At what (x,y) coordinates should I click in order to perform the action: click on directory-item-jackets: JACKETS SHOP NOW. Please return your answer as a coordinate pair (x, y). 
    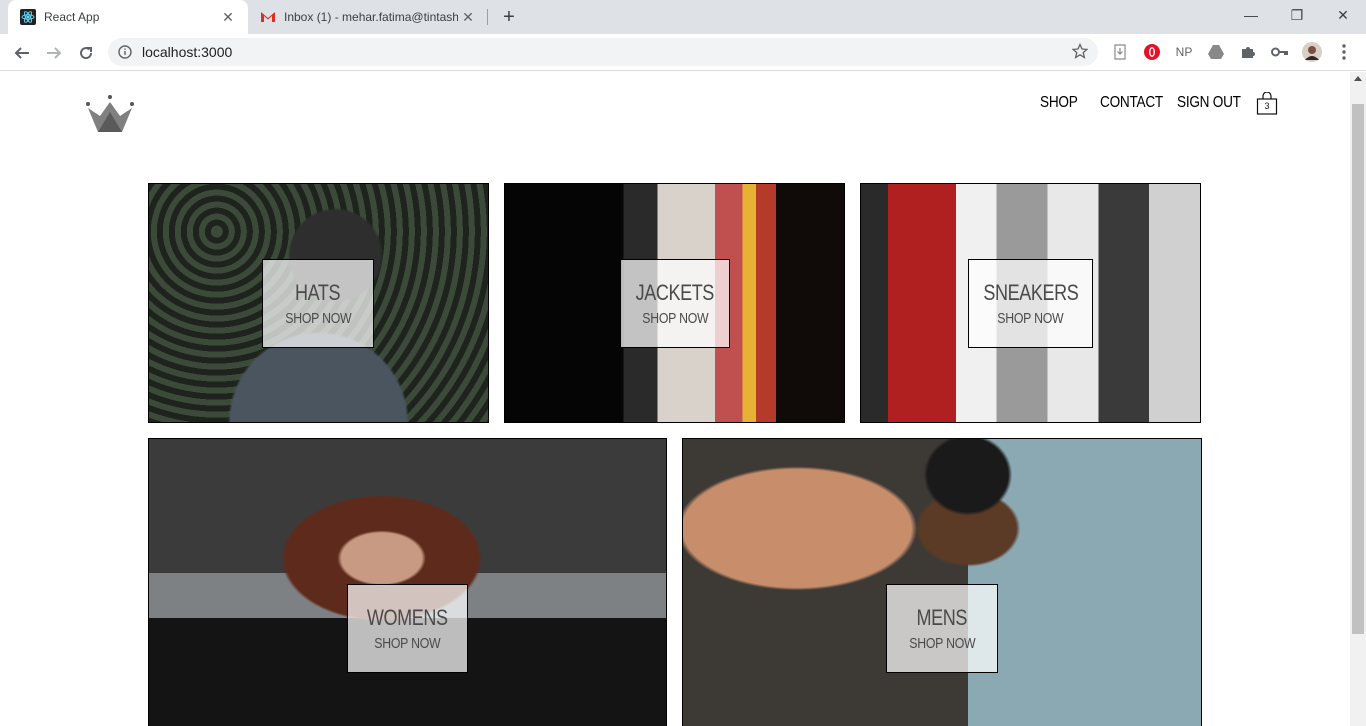
    Looking at the image, I should click on (674, 303).